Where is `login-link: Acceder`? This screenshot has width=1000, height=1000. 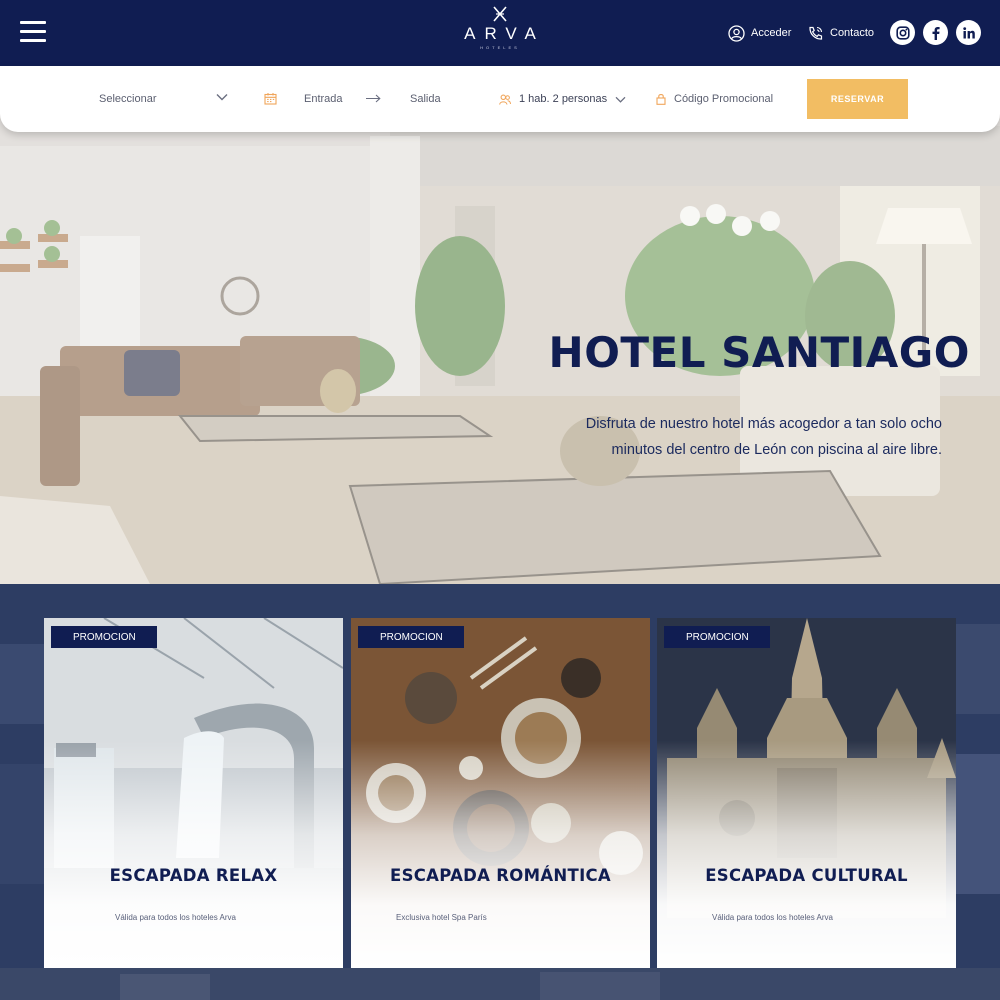
login-link: Acceder is located at coordinates (759, 33).